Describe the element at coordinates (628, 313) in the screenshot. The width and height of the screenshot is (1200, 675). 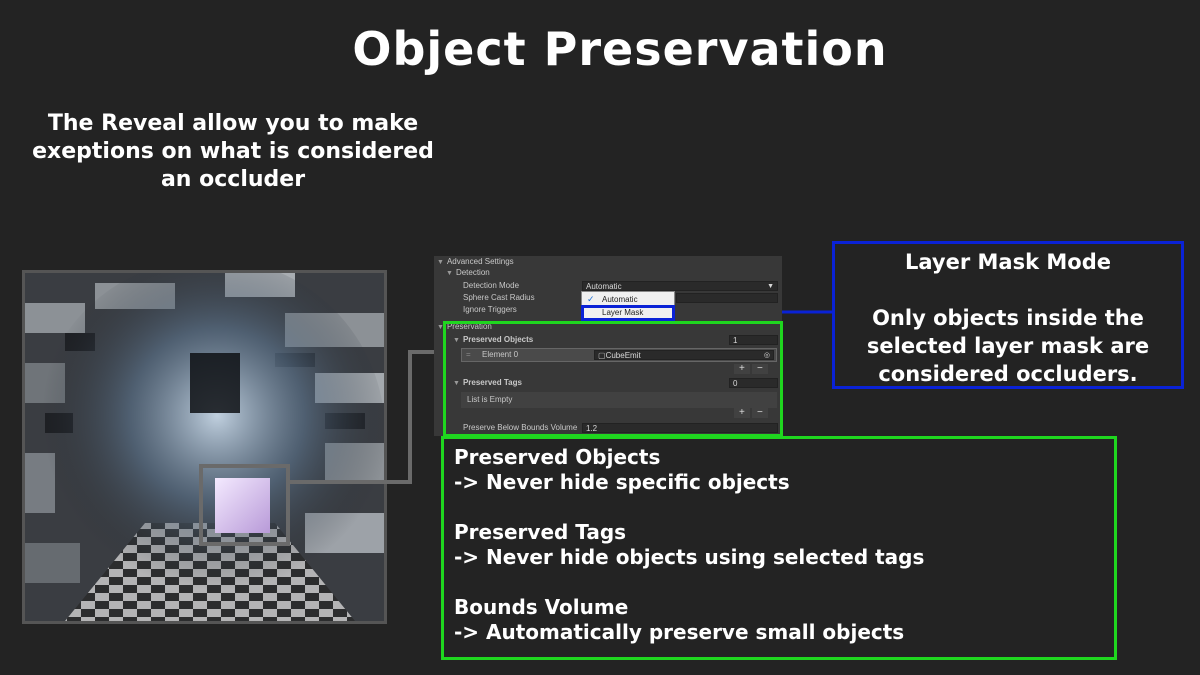
I see `layer-mask-highlight` at that location.